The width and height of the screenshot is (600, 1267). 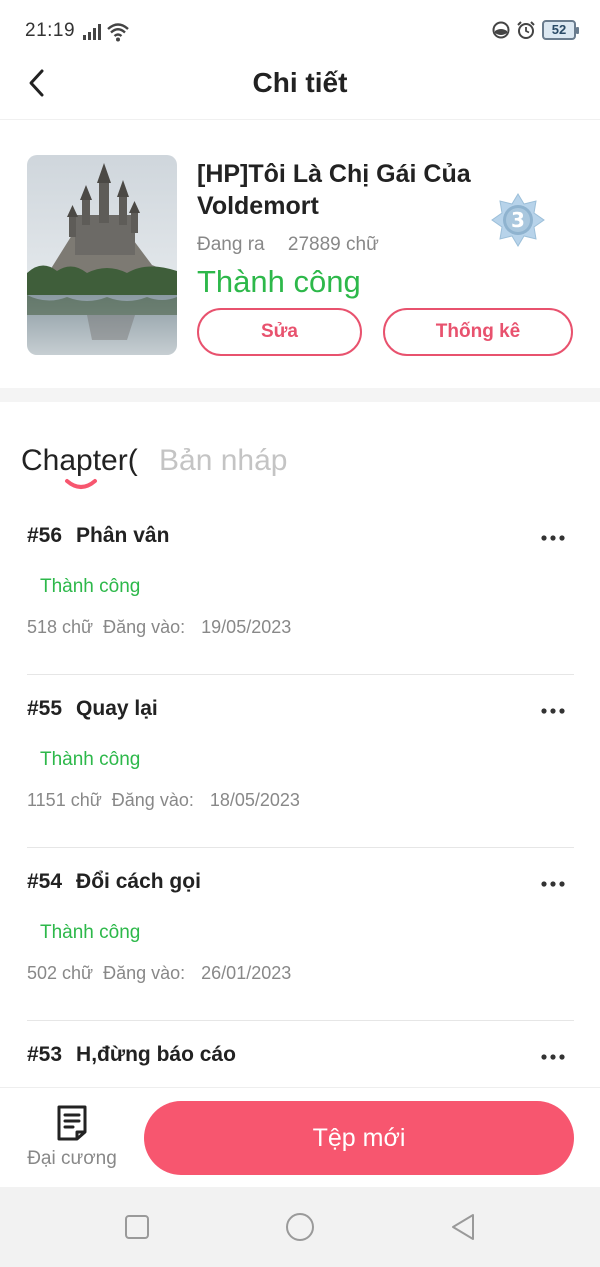 What do you see at coordinates (279, 281) in the screenshot?
I see `book-status: Thành công` at bounding box center [279, 281].